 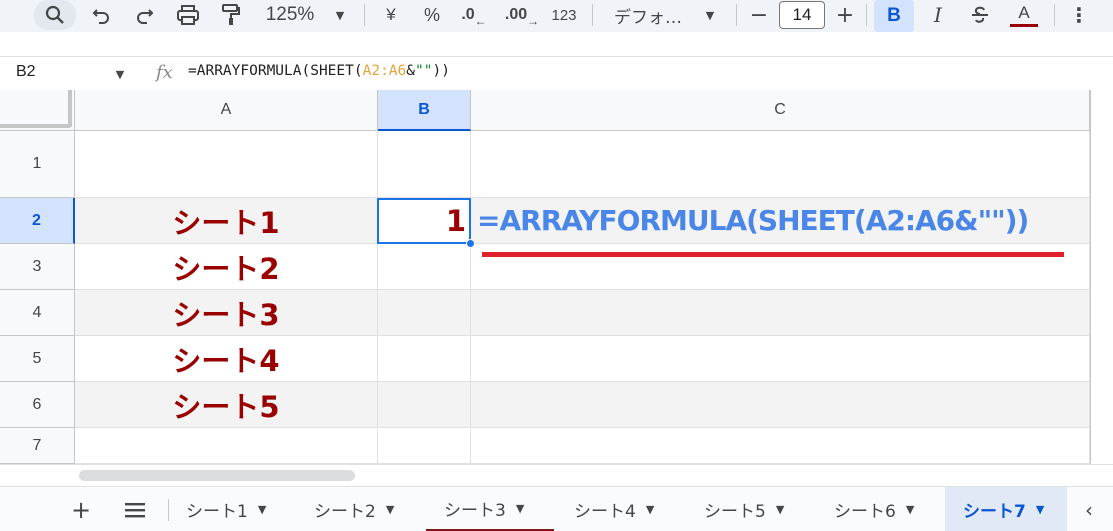 I want to click on tab-sheet1: シート1 ▼, so click(x=232, y=509).